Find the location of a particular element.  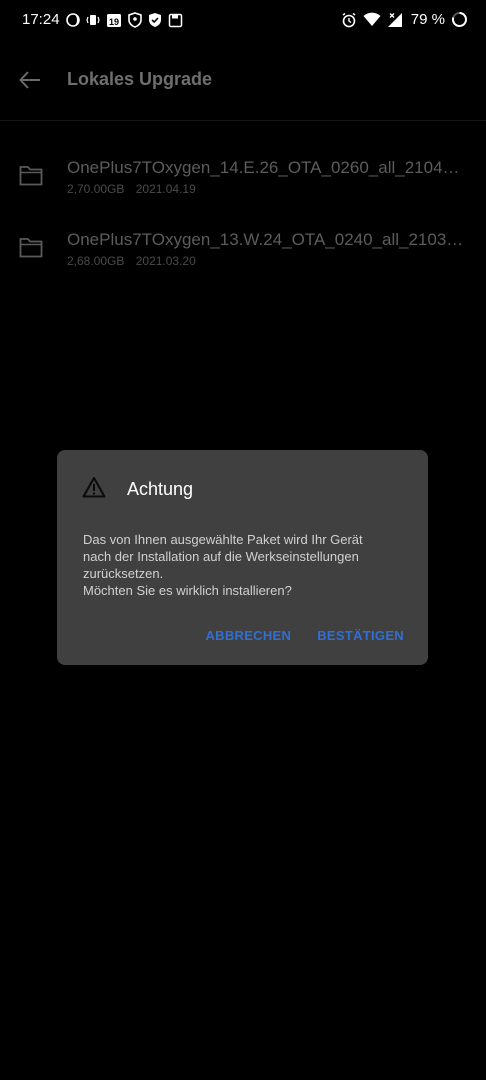

confirm-button: BESTÄTIGEN is located at coordinates (360, 635).